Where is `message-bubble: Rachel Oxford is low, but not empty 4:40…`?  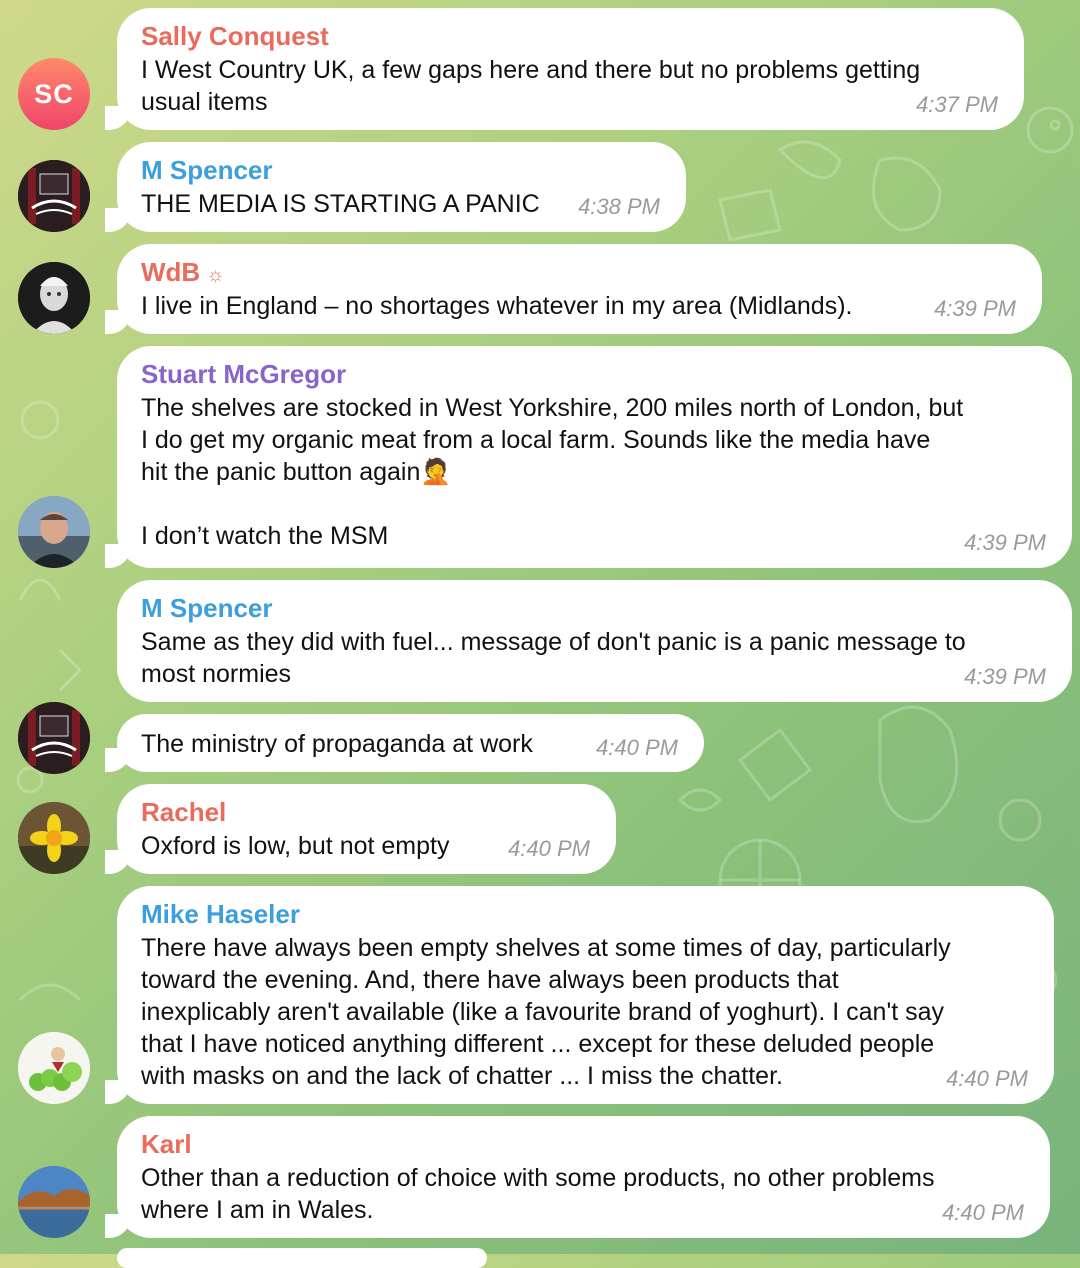 message-bubble: Rachel Oxford is low, but not empty 4:40… is located at coordinates (360, 829).